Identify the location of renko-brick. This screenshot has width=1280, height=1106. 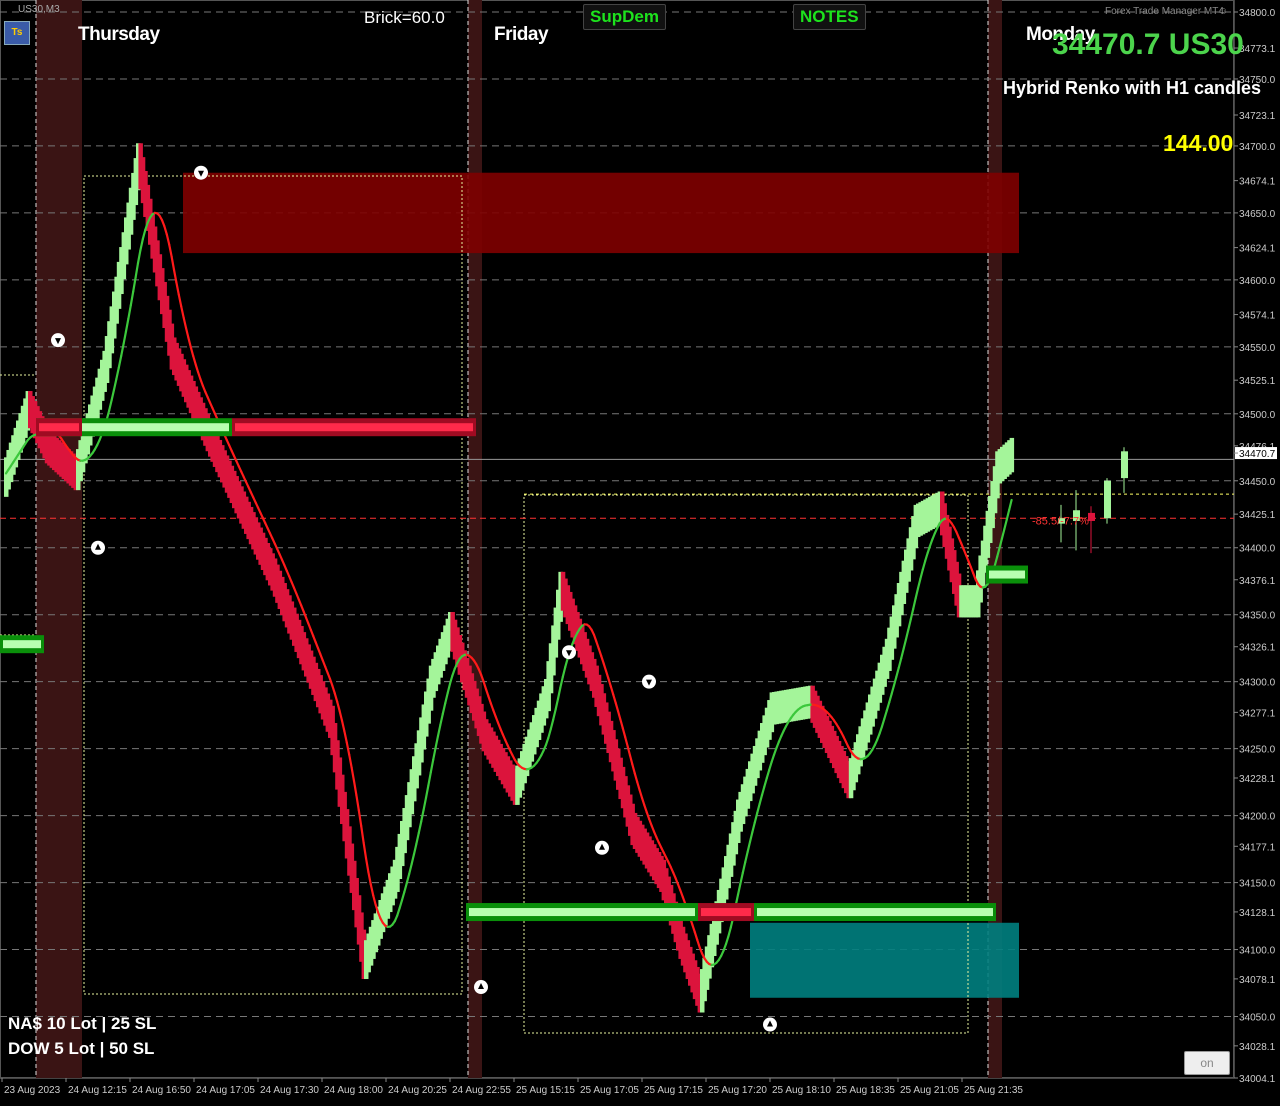
(1012, 455).